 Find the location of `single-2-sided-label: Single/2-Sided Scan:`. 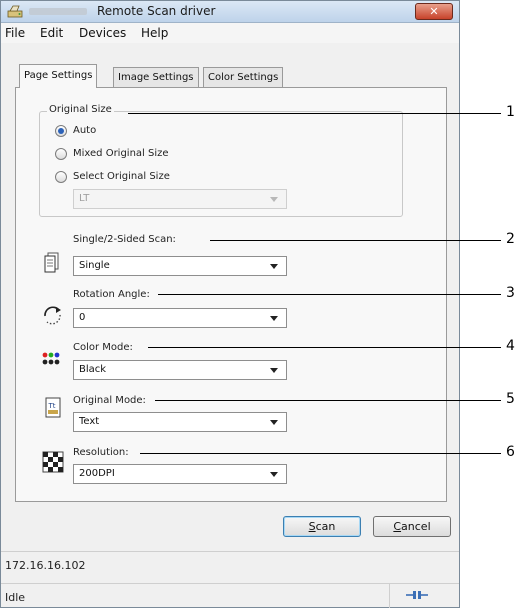

single-2-sided-label: Single/2-Sided Scan: is located at coordinates (124, 239).